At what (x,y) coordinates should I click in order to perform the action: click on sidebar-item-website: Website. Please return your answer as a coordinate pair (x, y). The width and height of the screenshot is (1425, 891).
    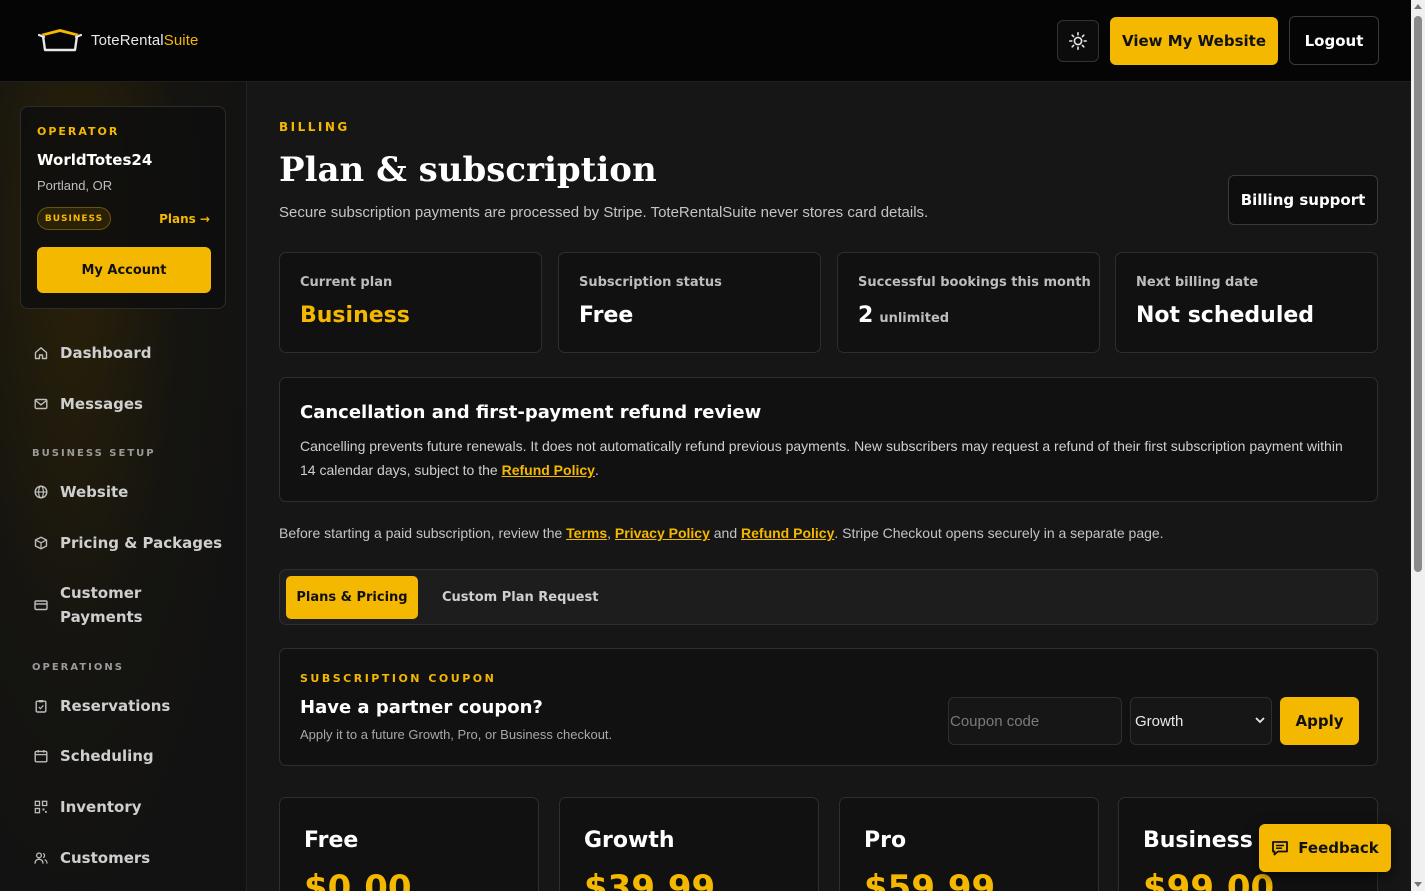
    Looking at the image, I should click on (81, 492).